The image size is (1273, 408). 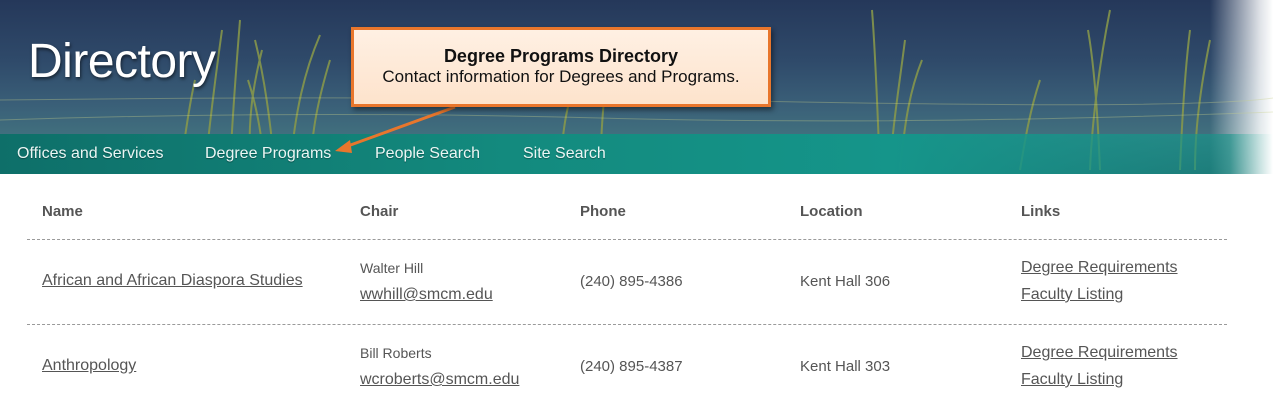 What do you see at coordinates (268, 154) in the screenshot?
I see `nav-item-degree-programs: Degree Programs` at bounding box center [268, 154].